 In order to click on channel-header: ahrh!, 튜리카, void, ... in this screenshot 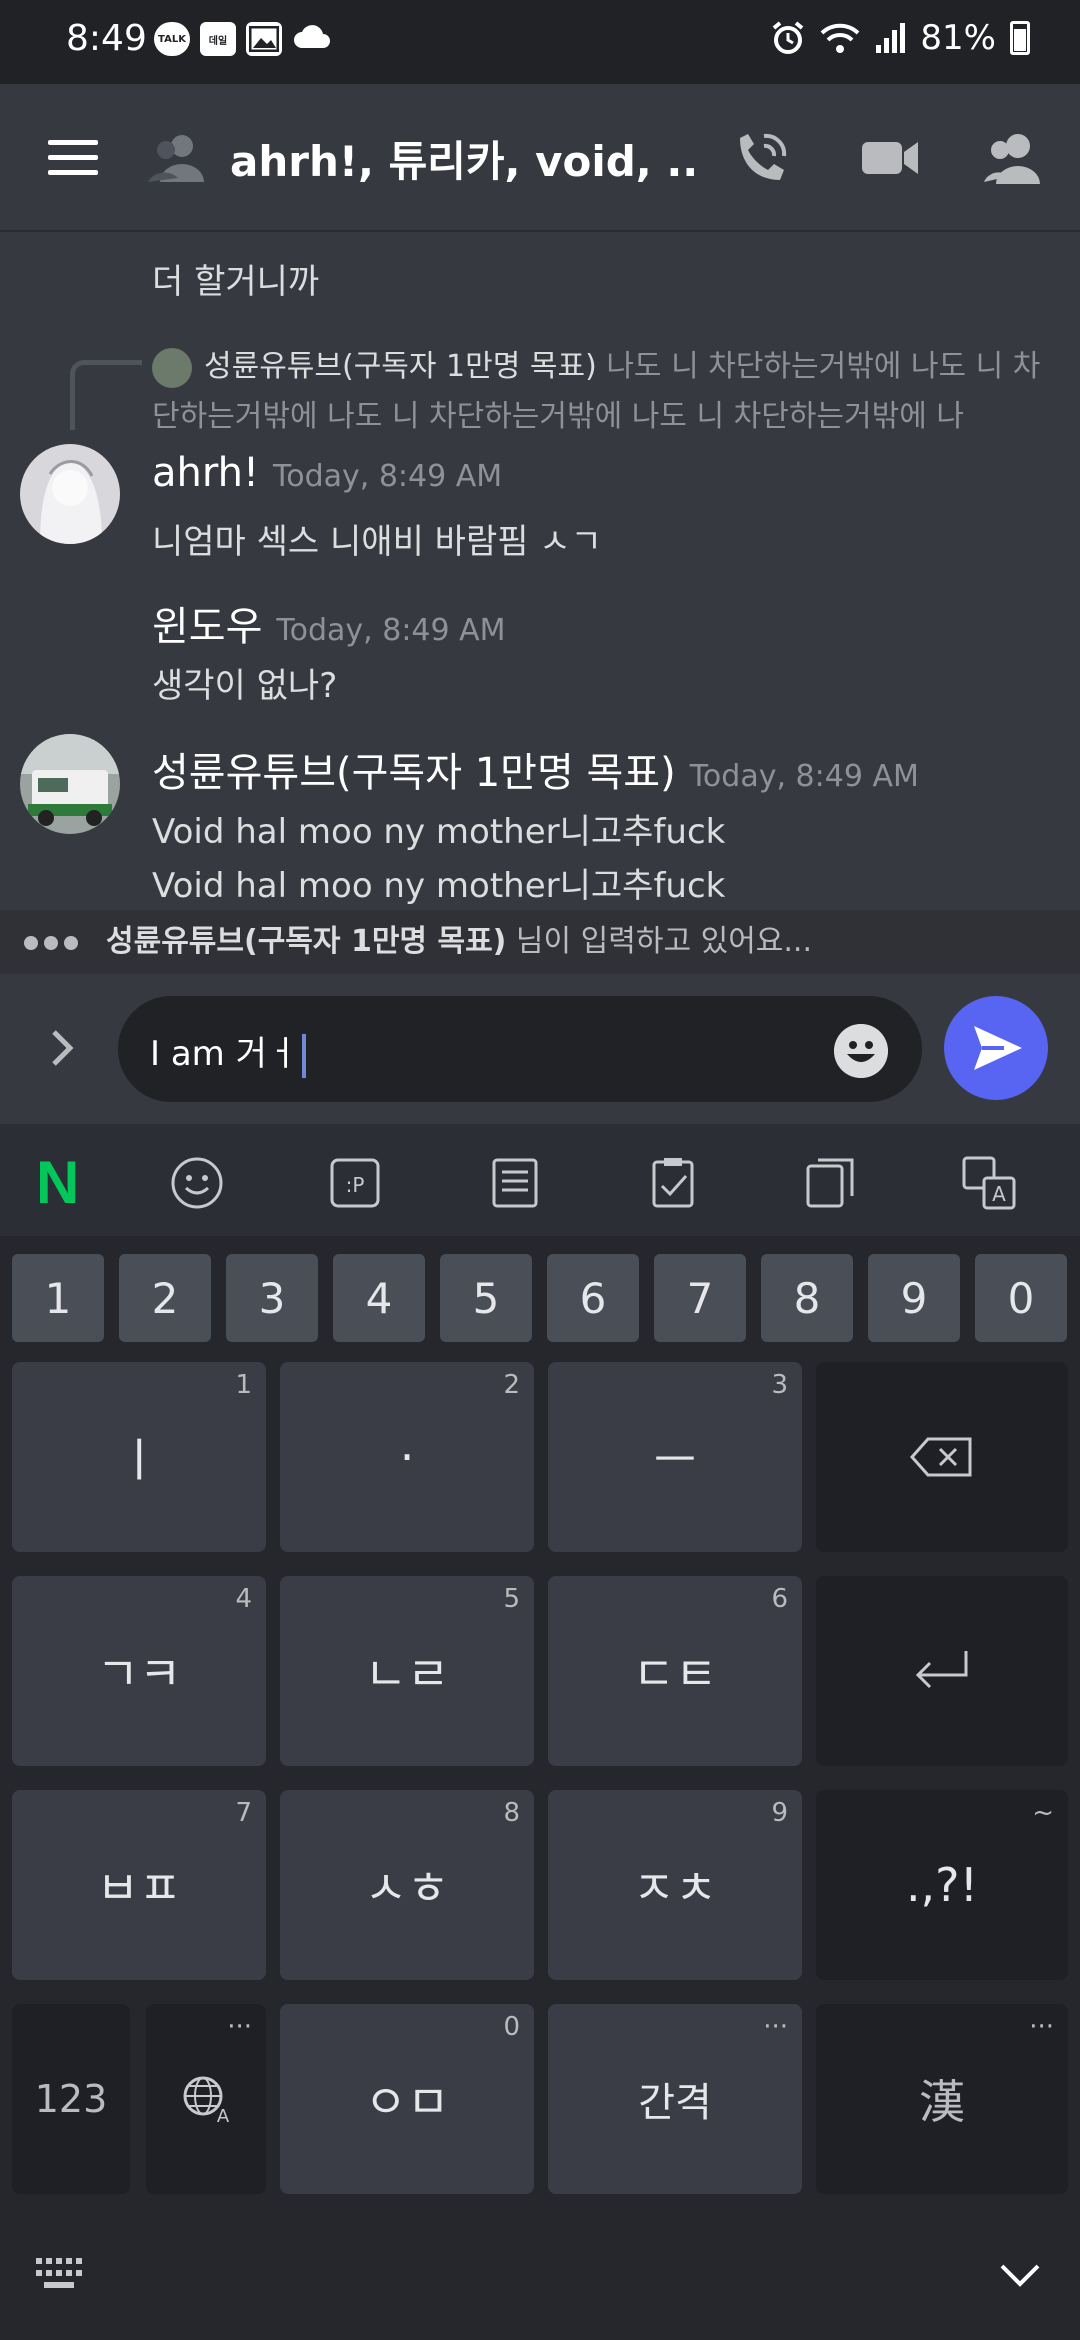, I will do `click(540, 157)`.